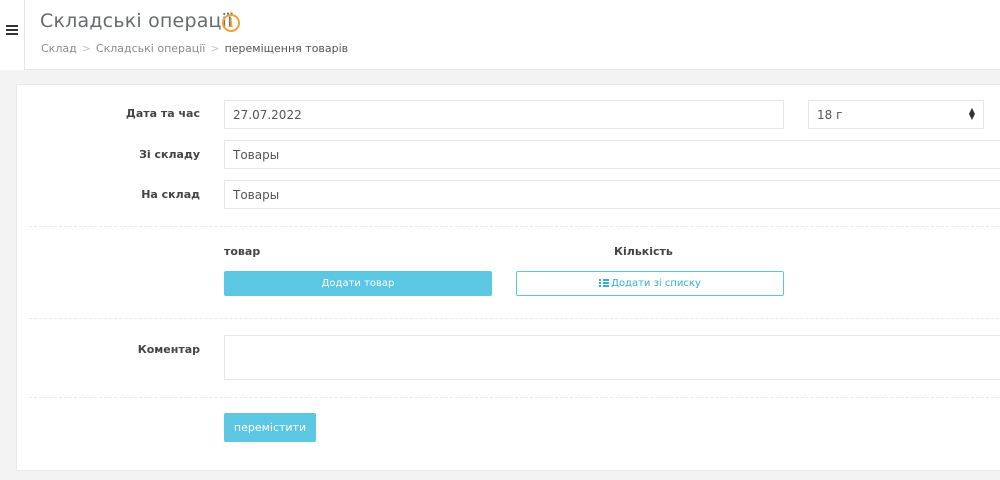  I want to click on to-warehouse-label: На склад, so click(170, 194).